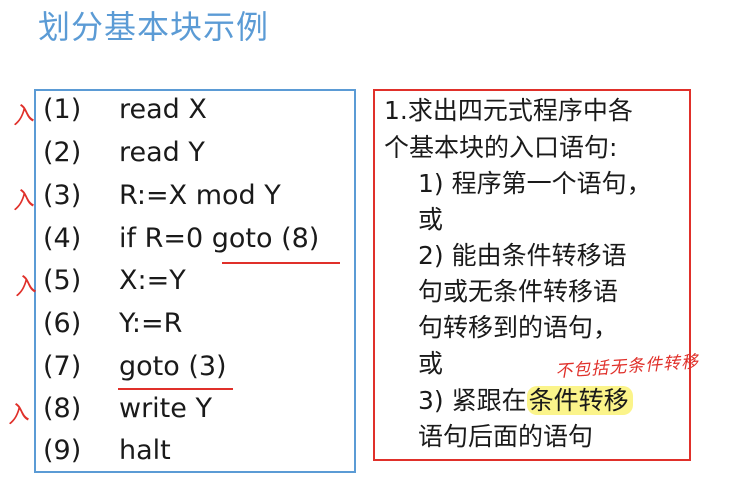 The image size is (747, 485). Describe the element at coordinates (154, 27) in the screenshot. I see `slide-title: 划分基本块示例` at that location.